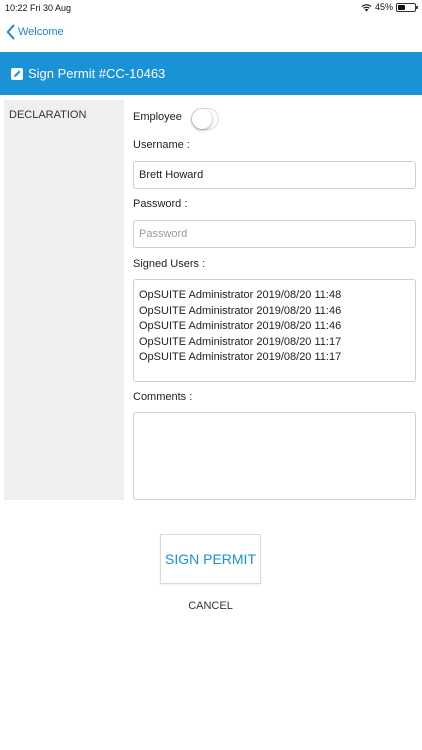 The height and width of the screenshot is (750, 422). I want to click on battery-icon, so click(407, 7).